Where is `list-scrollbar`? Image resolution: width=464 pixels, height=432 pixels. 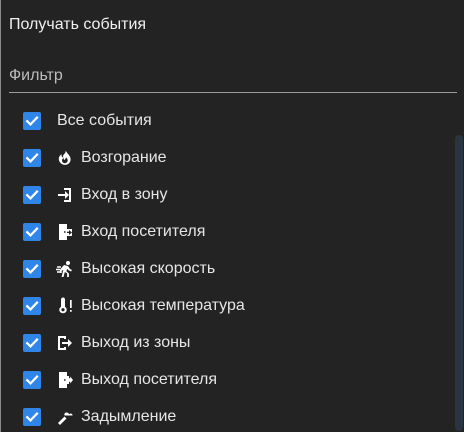
list-scrollbar is located at coordinates (459, 283).